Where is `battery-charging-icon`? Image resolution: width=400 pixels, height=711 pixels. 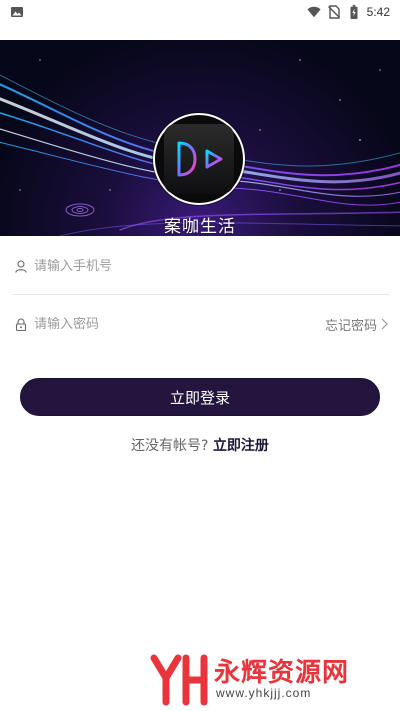
battery-charging-icon is located at coordinates (354, 12).